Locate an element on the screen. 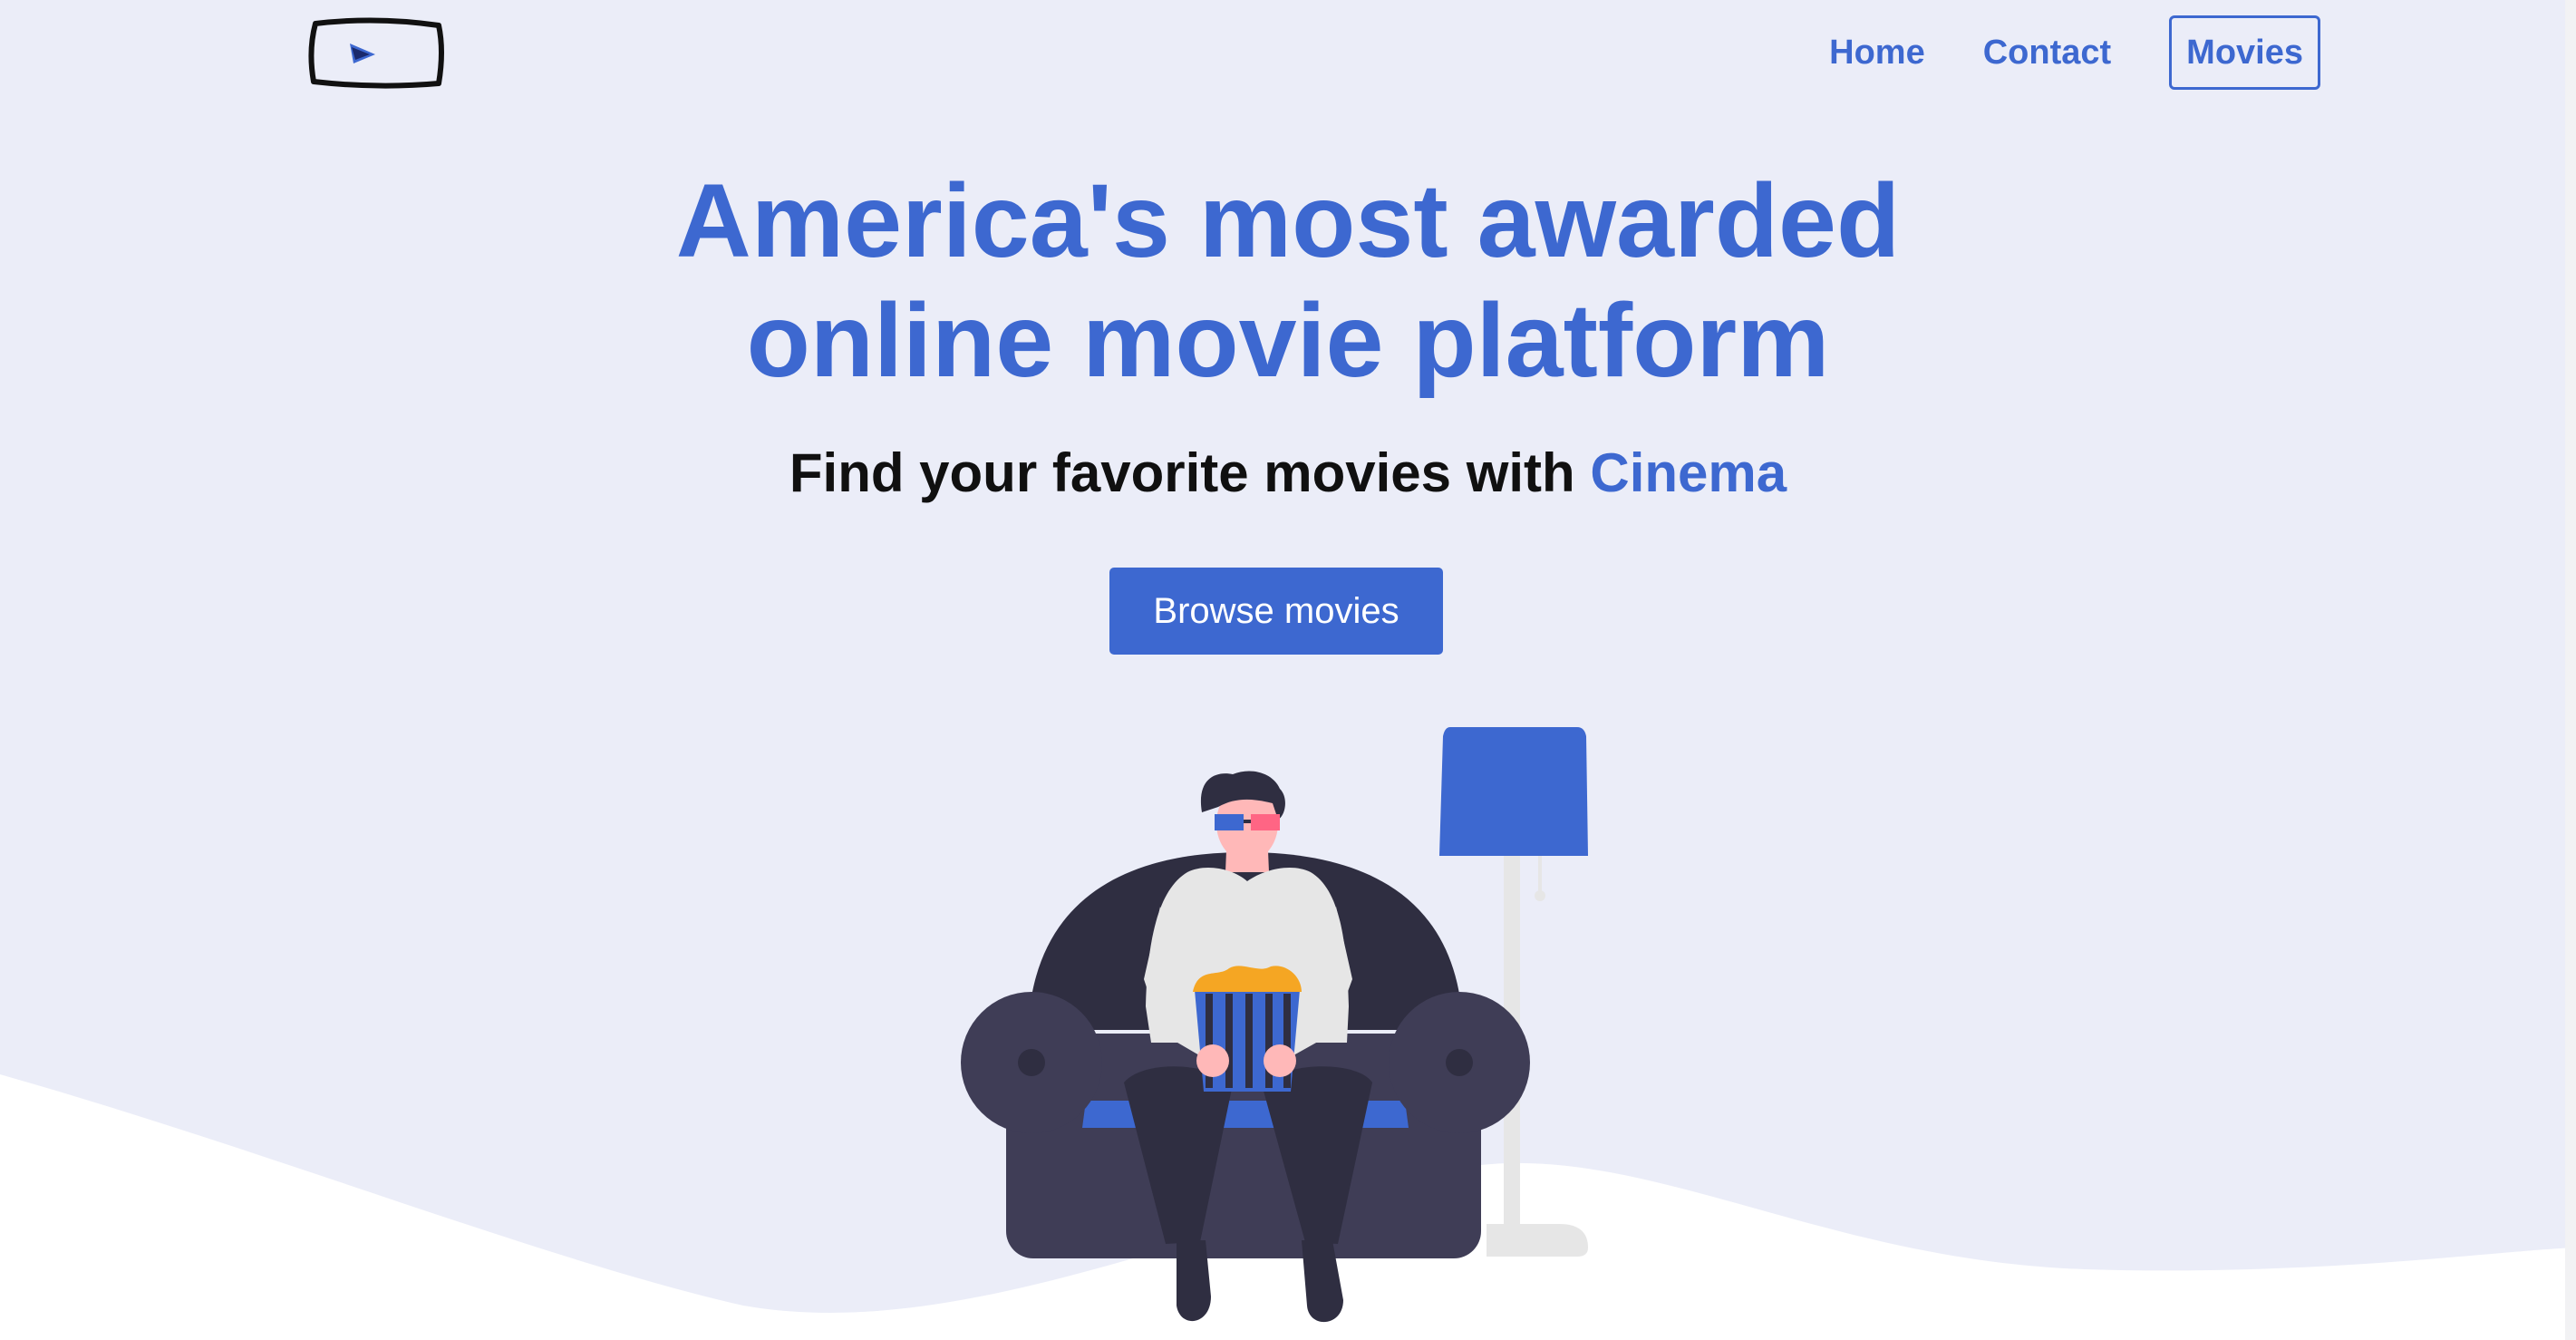 The image size is (2576, 1340). main-nav: Home Contact Movies is located at coordinates (2045, 52).